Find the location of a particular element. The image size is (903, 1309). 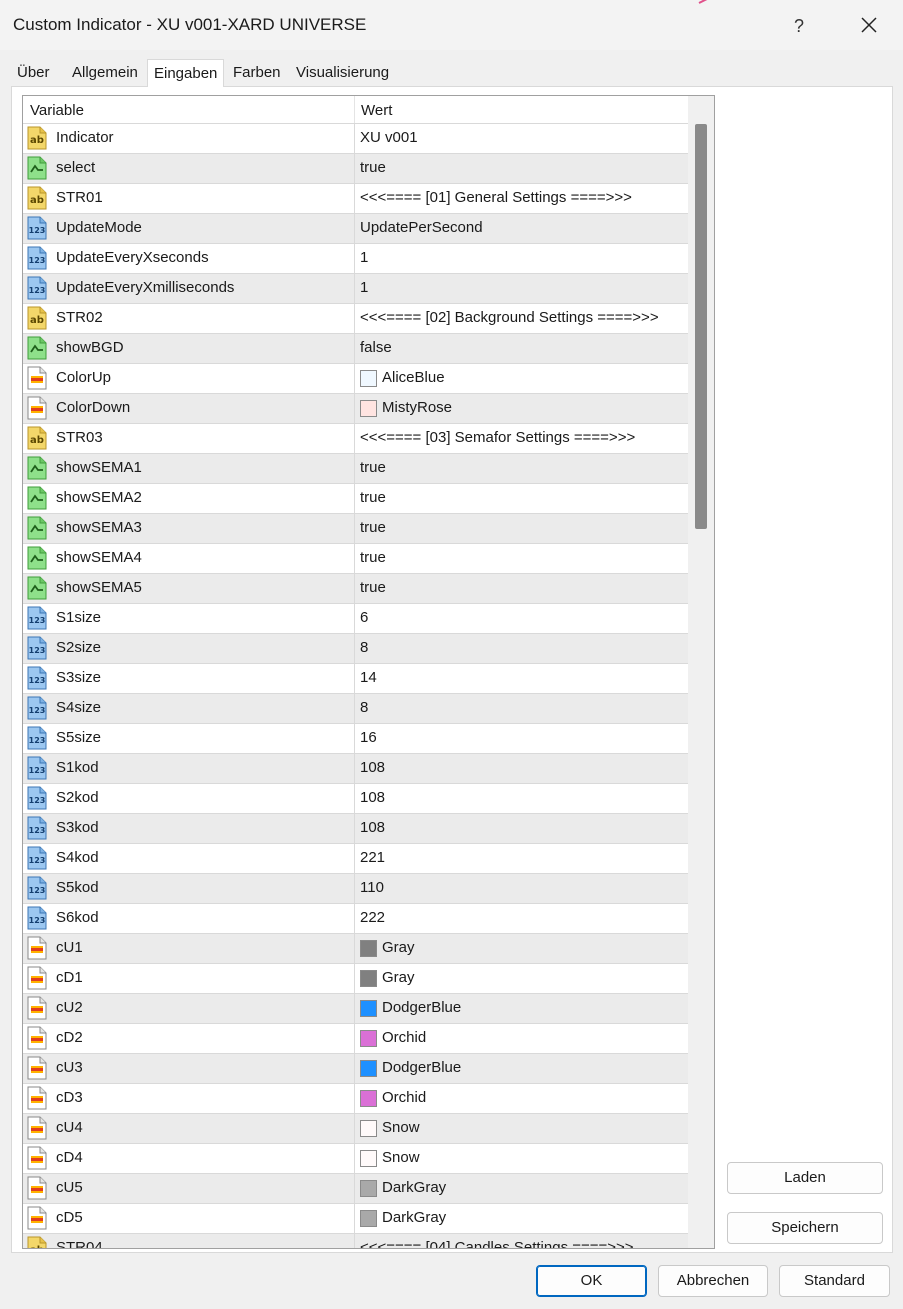

param-row-cd3: cD3 Orchid is located at coordinates (355, 1098).